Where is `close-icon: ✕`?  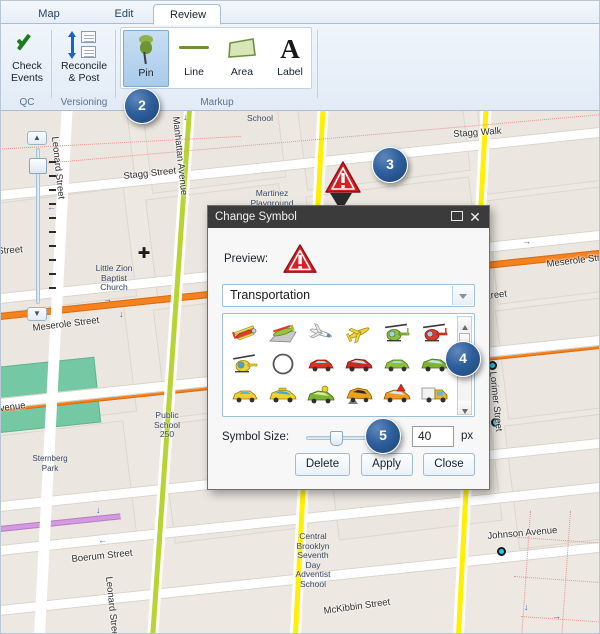
close-icon: ✕ is located at coordinates (475, 217).